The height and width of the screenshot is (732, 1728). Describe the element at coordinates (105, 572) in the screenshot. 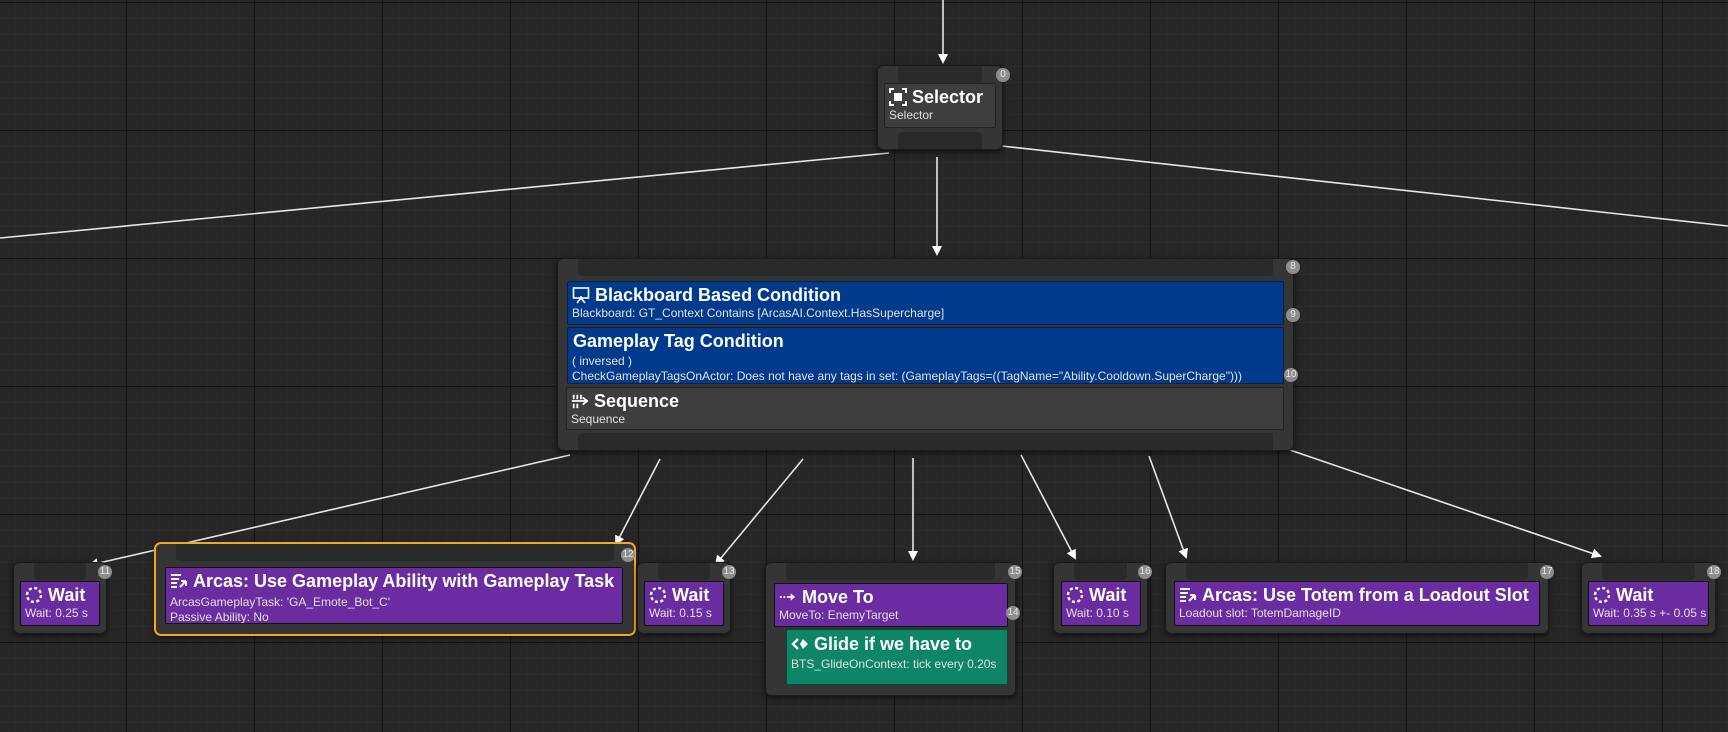

I see `execution-index-badge: 11` at that location.